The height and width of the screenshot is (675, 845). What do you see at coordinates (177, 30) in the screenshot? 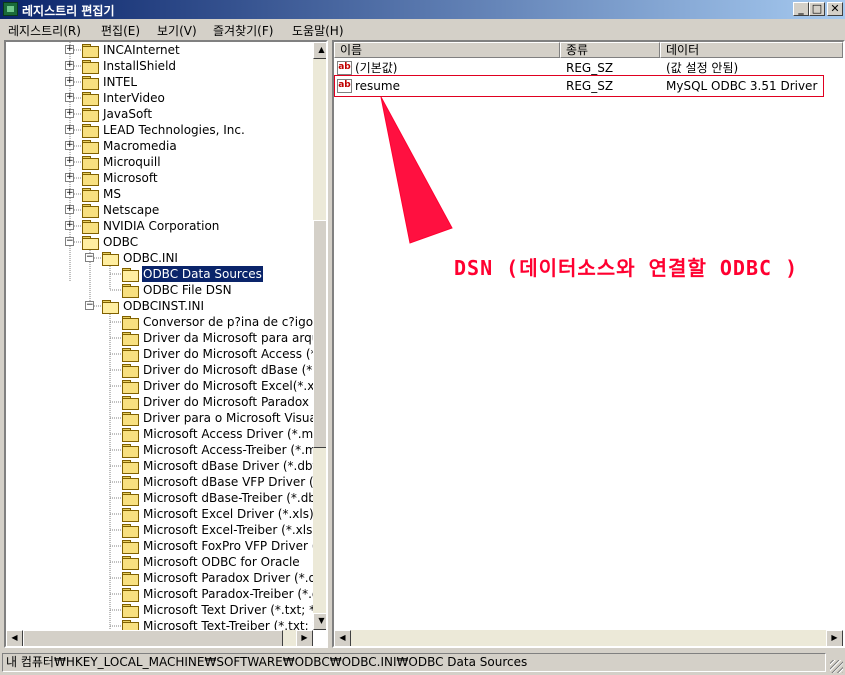
I see `menu-view: 보기(V)` at bounding box center [177, 30].